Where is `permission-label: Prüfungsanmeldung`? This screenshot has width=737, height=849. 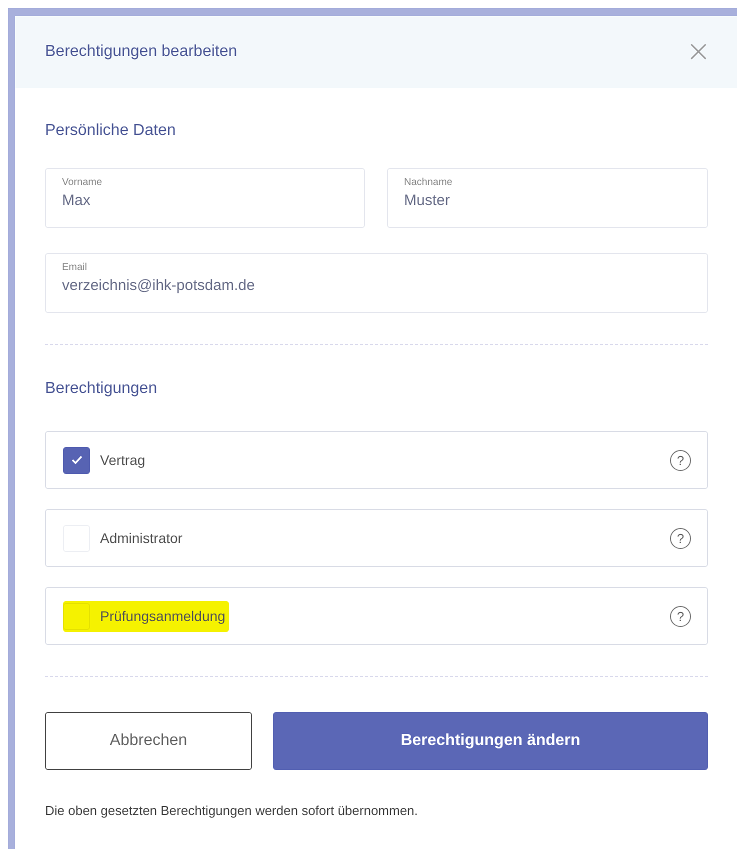
permission-label: Prüfungsanmeldung is located at coordinates (163, 616).